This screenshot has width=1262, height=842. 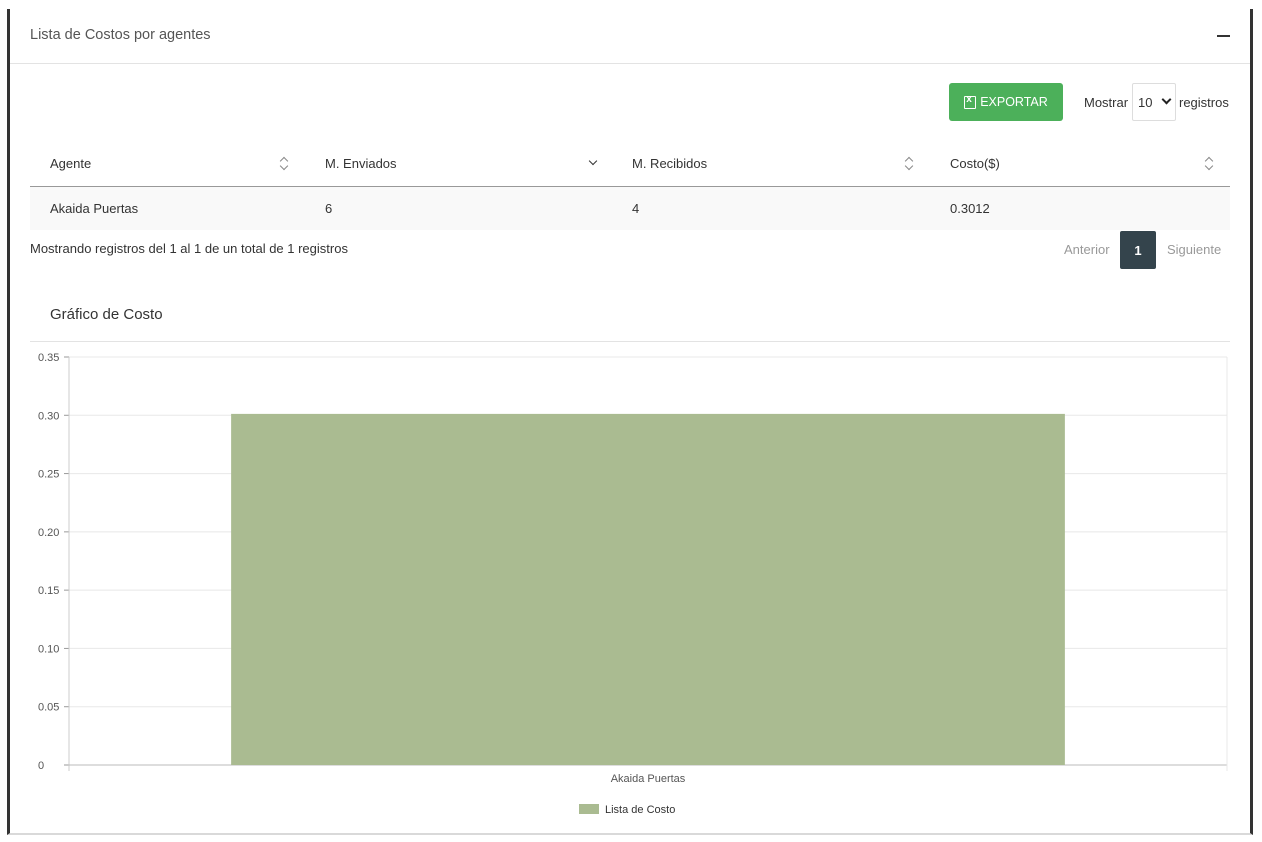 I want to click on y-tick-label: 0.05, so click(x=48, y=708).